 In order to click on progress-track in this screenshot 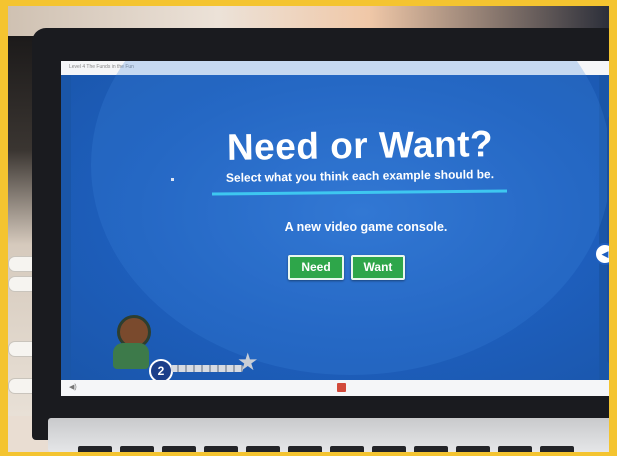, I will do `click(207, 368)`.